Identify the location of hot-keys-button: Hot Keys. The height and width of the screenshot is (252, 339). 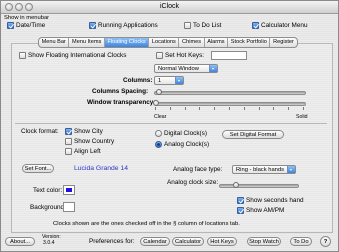
(222, 241).